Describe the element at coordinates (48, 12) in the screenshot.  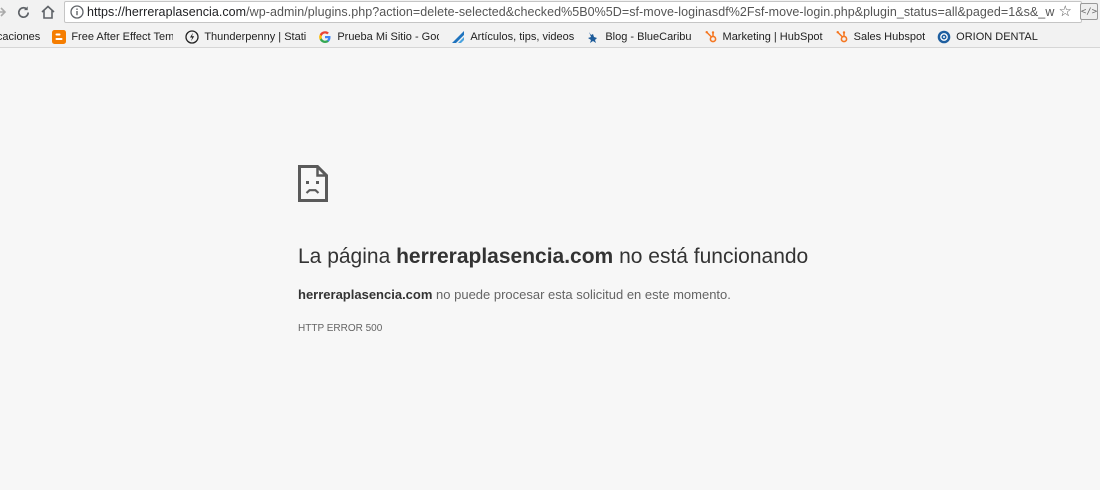
I see `home-icon` at that location.